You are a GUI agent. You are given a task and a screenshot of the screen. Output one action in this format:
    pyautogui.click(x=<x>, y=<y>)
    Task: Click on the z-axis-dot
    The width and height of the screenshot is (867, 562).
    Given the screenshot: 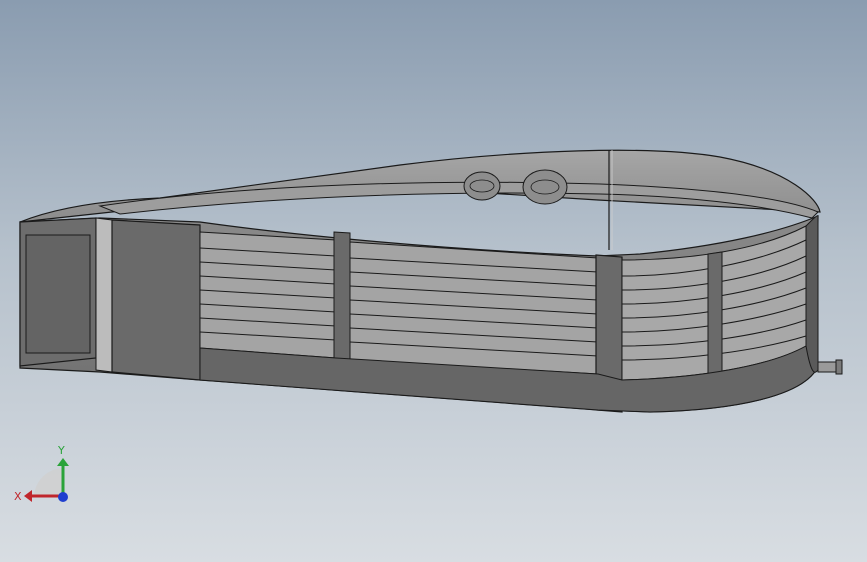 What is the action you would take?
    pyautogui.click(x=63, y=497)
    